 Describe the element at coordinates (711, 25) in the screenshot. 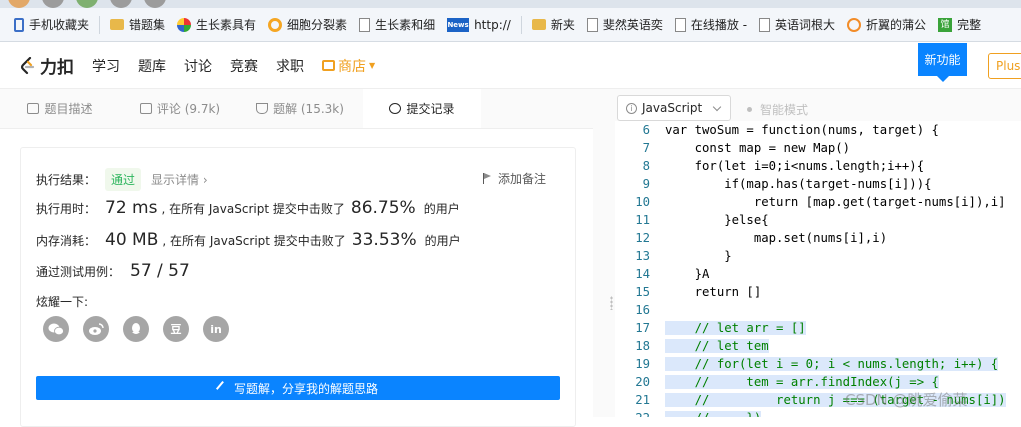

I see `bookmark-item: 在线播放 -` at that location.